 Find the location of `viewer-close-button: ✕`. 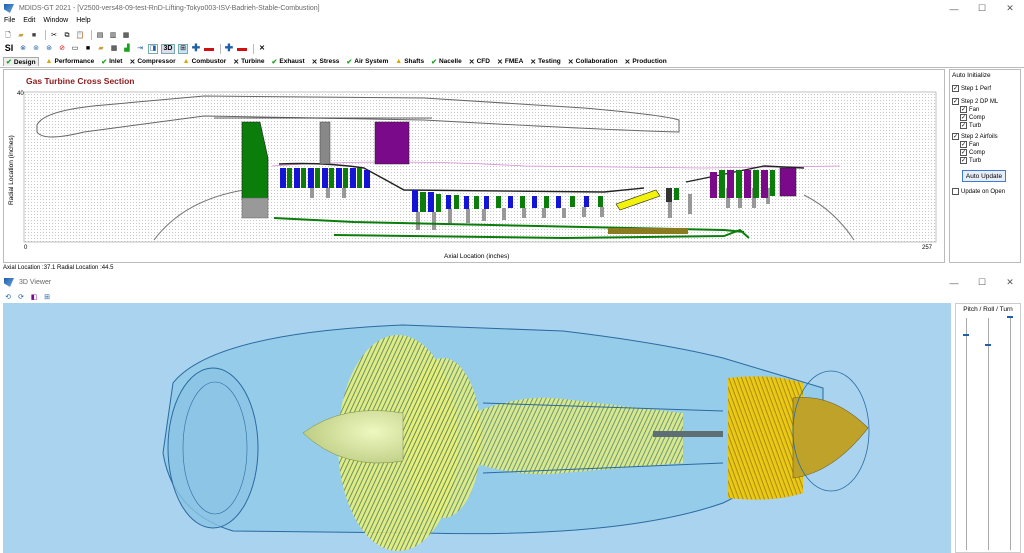

viewer-close-button: ✕ is located at coordinates (1010, 282).